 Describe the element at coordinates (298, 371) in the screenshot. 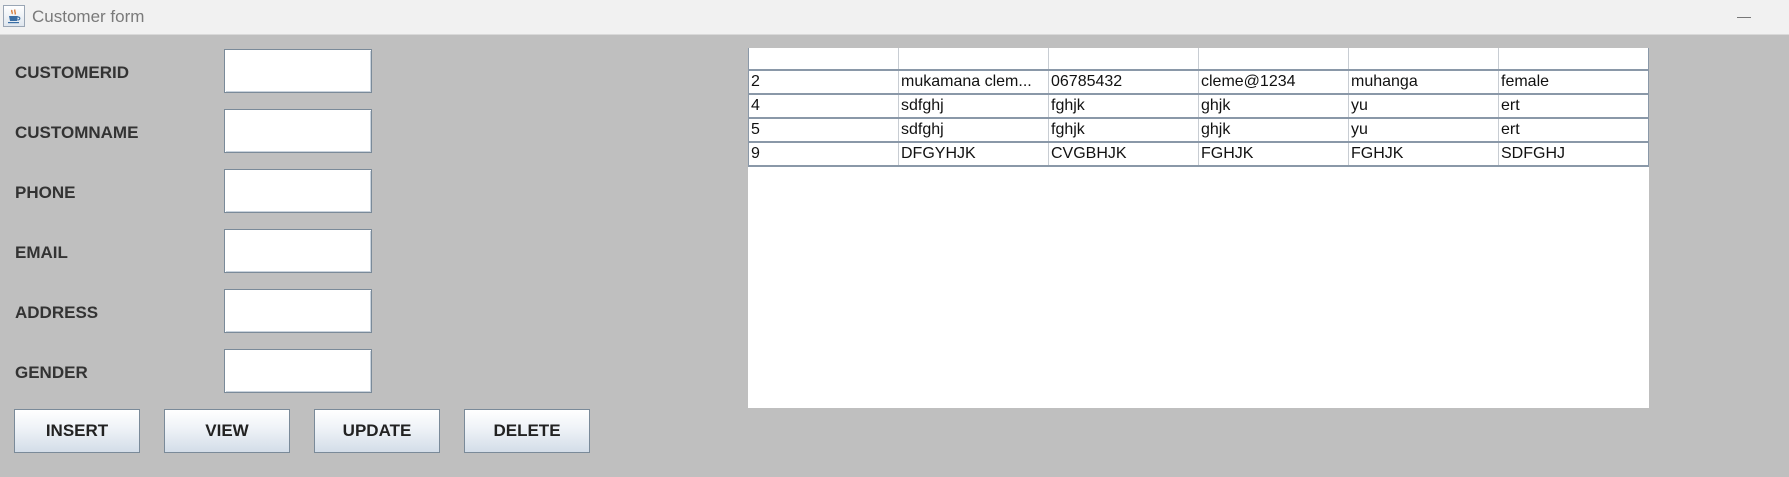

I see `gender-input` at that location.